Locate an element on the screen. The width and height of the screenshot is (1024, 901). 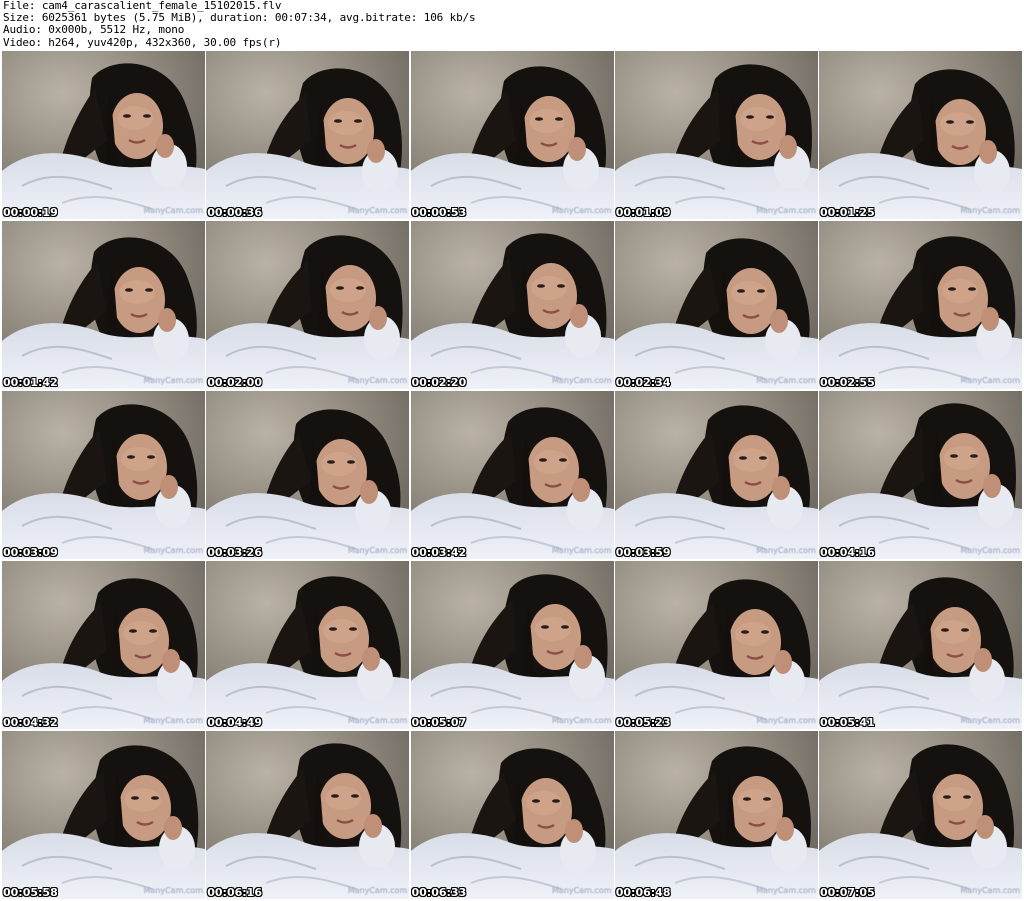
thumbnail-timestamp: 00:01:09 is located at coordinates (643, 212).